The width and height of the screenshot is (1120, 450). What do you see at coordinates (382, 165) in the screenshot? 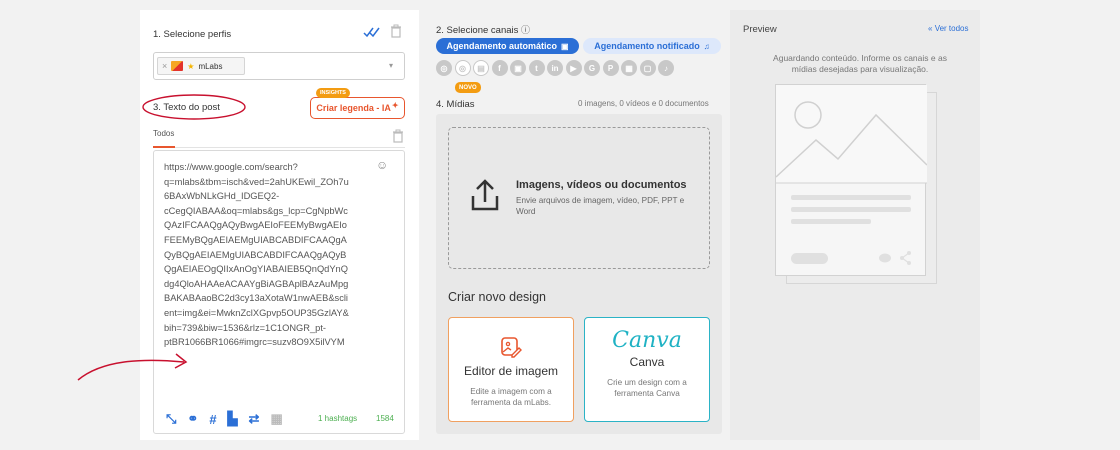
I see `emoji-icon: ☺` at bounding box center [382, 165].